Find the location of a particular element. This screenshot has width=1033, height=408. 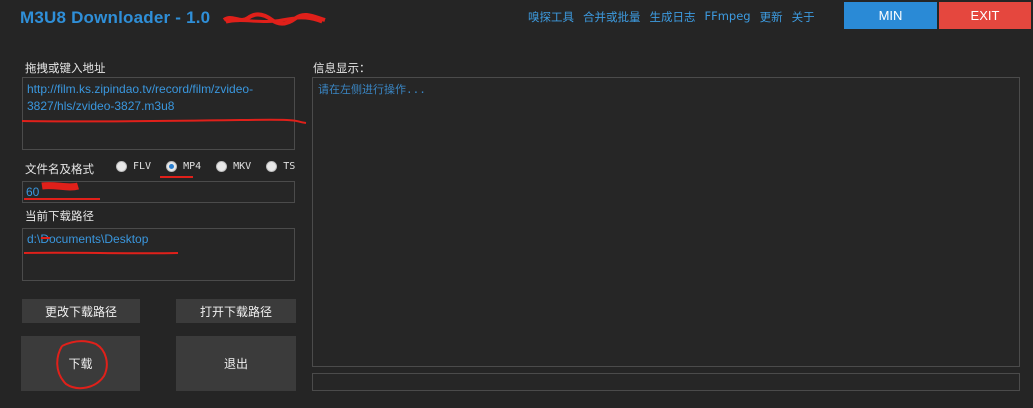

url-label: 拖拽或键入地址 is located at coordinates (65, 68).